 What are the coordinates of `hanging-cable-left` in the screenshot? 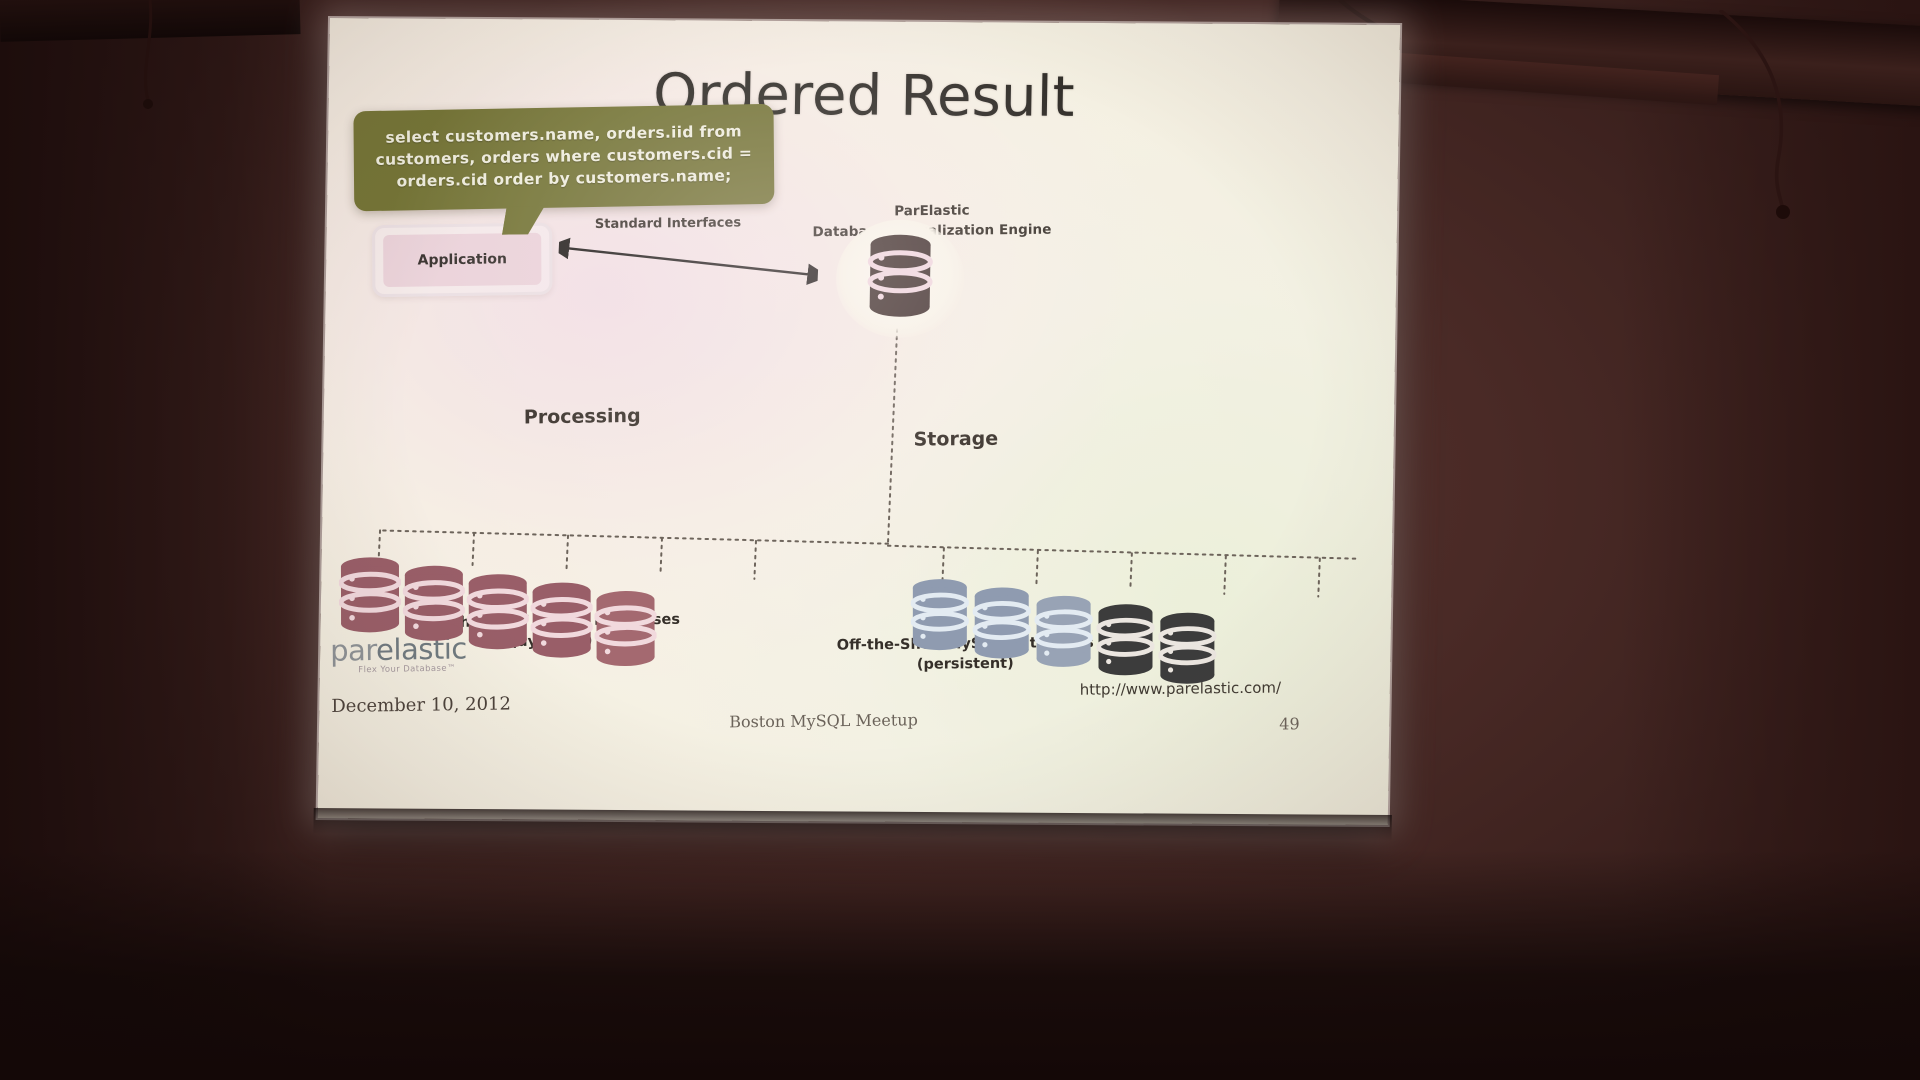 It's located at (180, 65).